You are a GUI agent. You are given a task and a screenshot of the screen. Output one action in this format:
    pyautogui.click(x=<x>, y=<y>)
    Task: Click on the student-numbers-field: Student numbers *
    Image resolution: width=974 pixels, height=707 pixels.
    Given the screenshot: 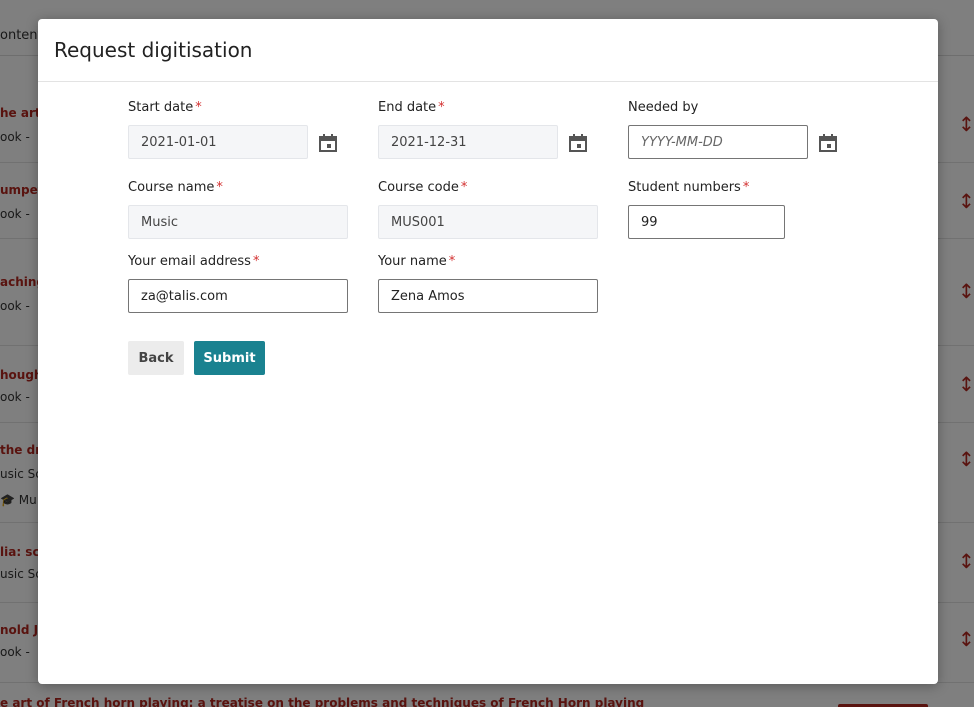 What is the action you would take?
    pyautogui.click(x=738, y=209)
    